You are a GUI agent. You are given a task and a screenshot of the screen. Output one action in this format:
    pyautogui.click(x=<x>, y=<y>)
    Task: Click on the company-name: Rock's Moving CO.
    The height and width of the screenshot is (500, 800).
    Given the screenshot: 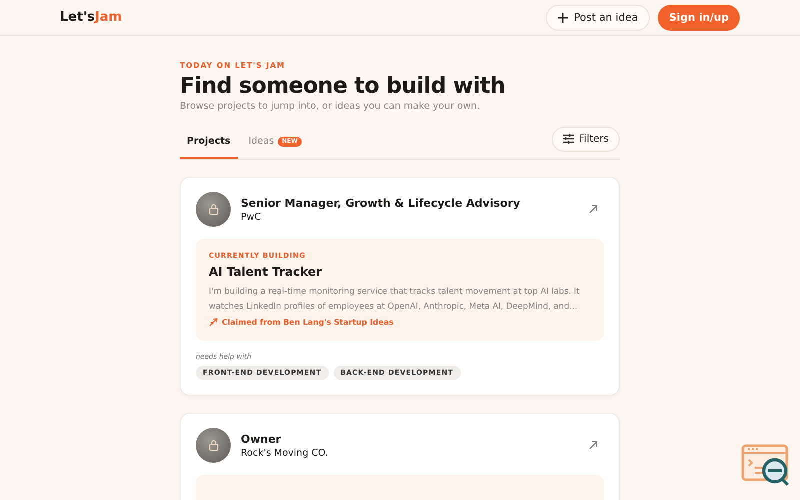 What is the action you would take?
    pyautogui.click(x=285, y=453)
    